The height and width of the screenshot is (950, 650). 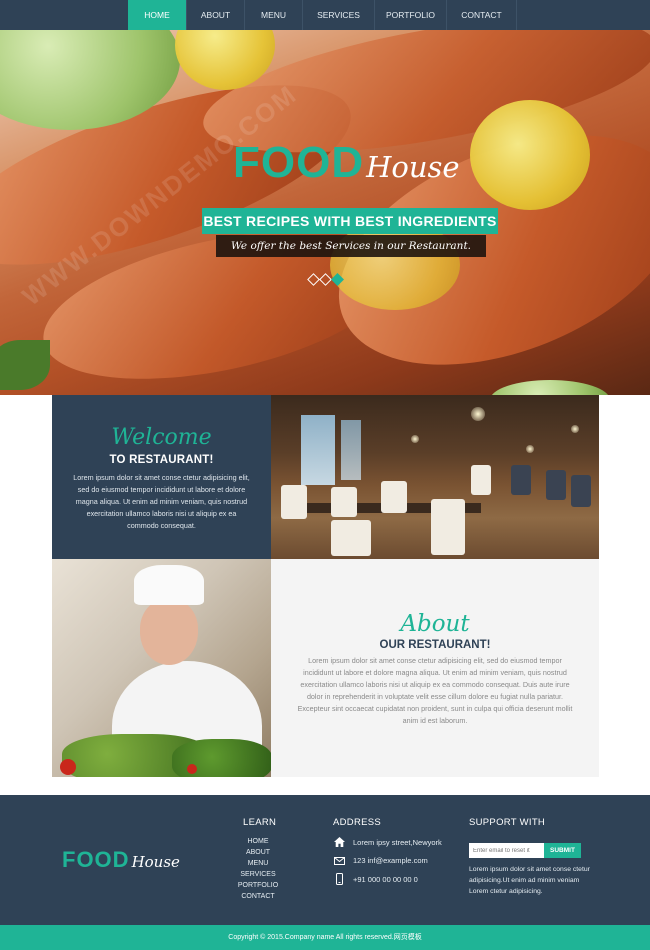 What do you see at coordinates (385, 879) in the screenshot?
I see `address-phone: +91 000 00 00 00 0` at bounding box center [385, 879].